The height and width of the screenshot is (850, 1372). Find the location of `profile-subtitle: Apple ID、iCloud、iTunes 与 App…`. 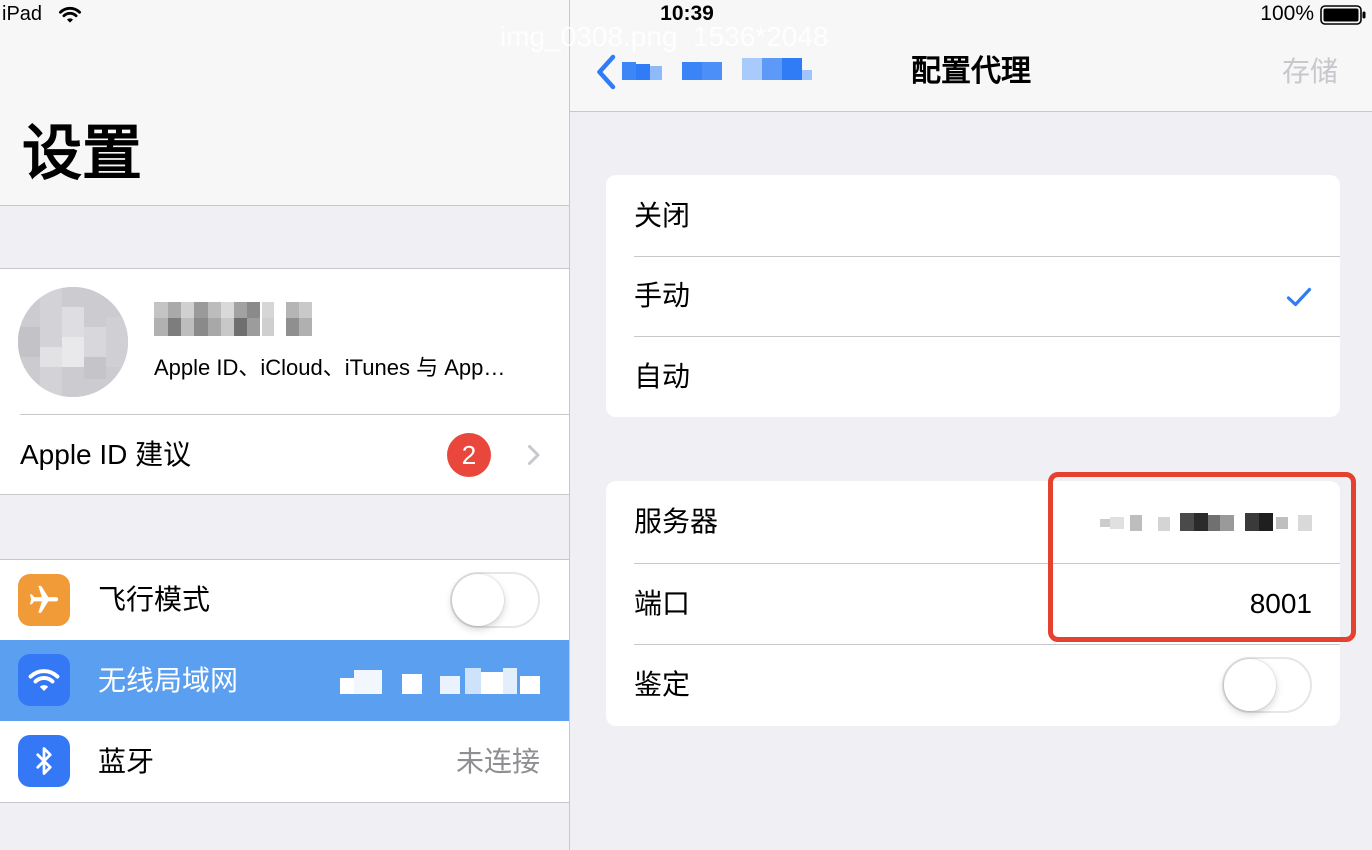

profile-subtitle: Apple ID、iCloud、iTunes 与 App… is located at coordinates (330, 367).